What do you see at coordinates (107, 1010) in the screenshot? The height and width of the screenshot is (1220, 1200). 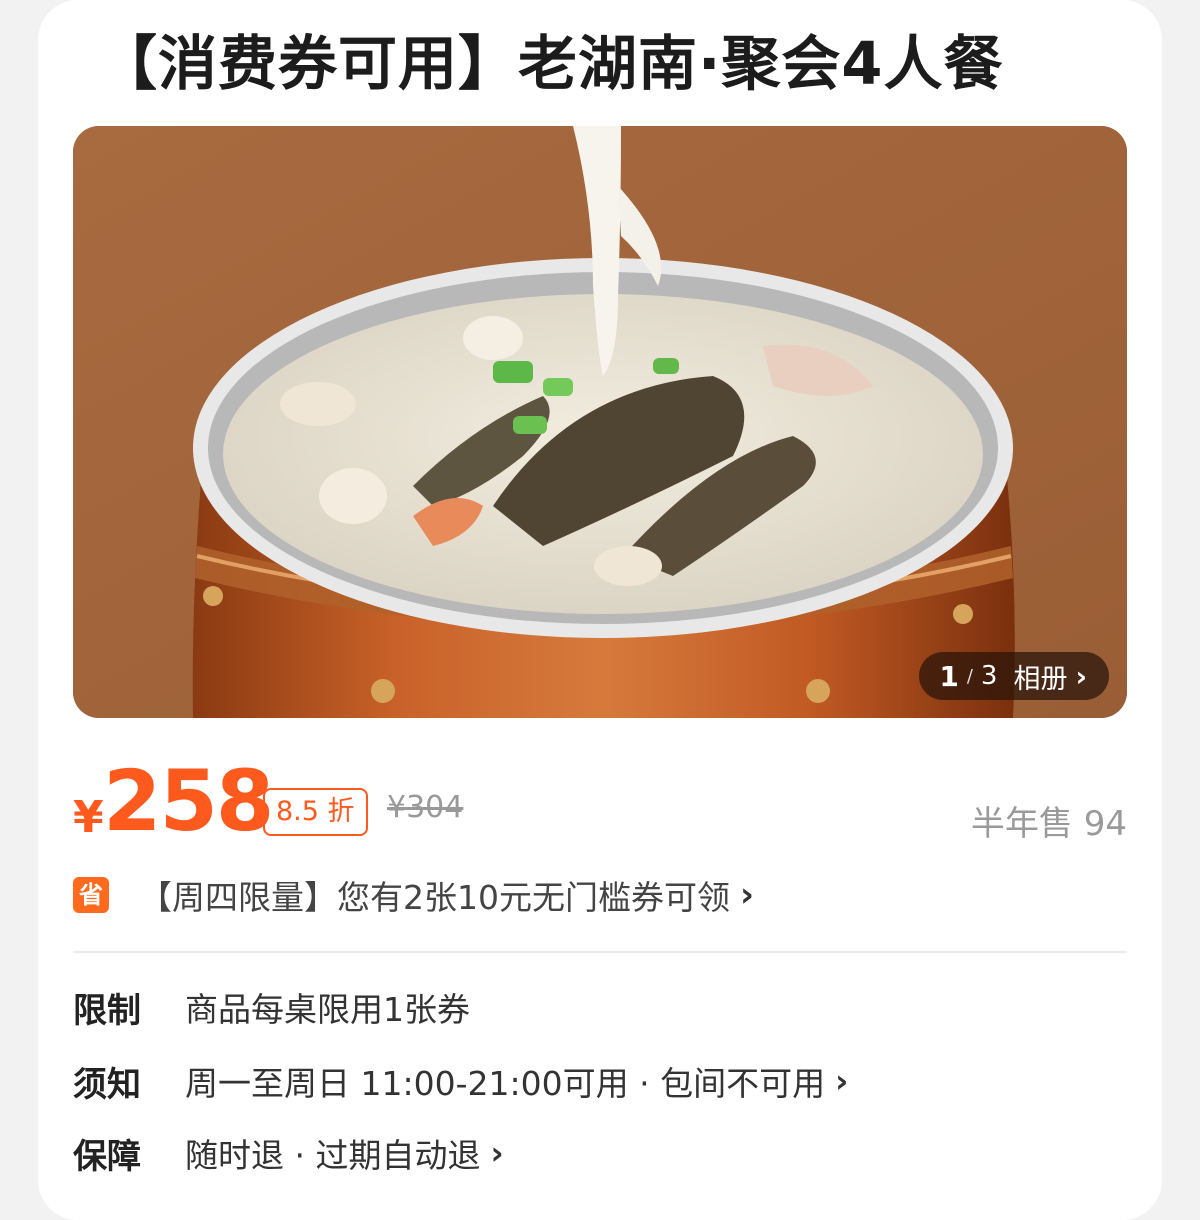 I see `info-label: 限制` at bounding box center [107, 1010].